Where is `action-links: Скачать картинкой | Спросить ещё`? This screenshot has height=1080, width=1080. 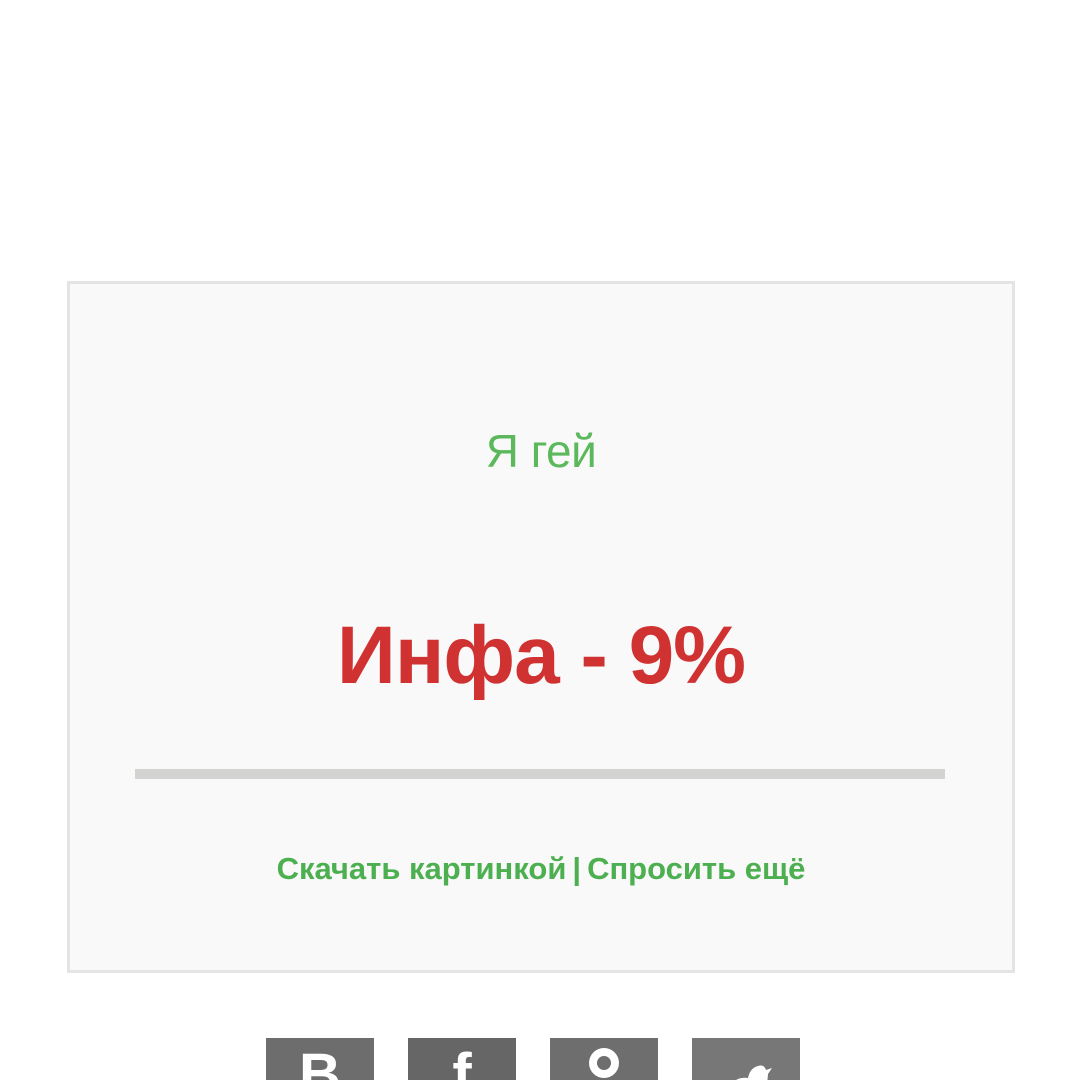
action-links: Скачать картинкой | Спросить ещё is located at coordinates (541, 869).